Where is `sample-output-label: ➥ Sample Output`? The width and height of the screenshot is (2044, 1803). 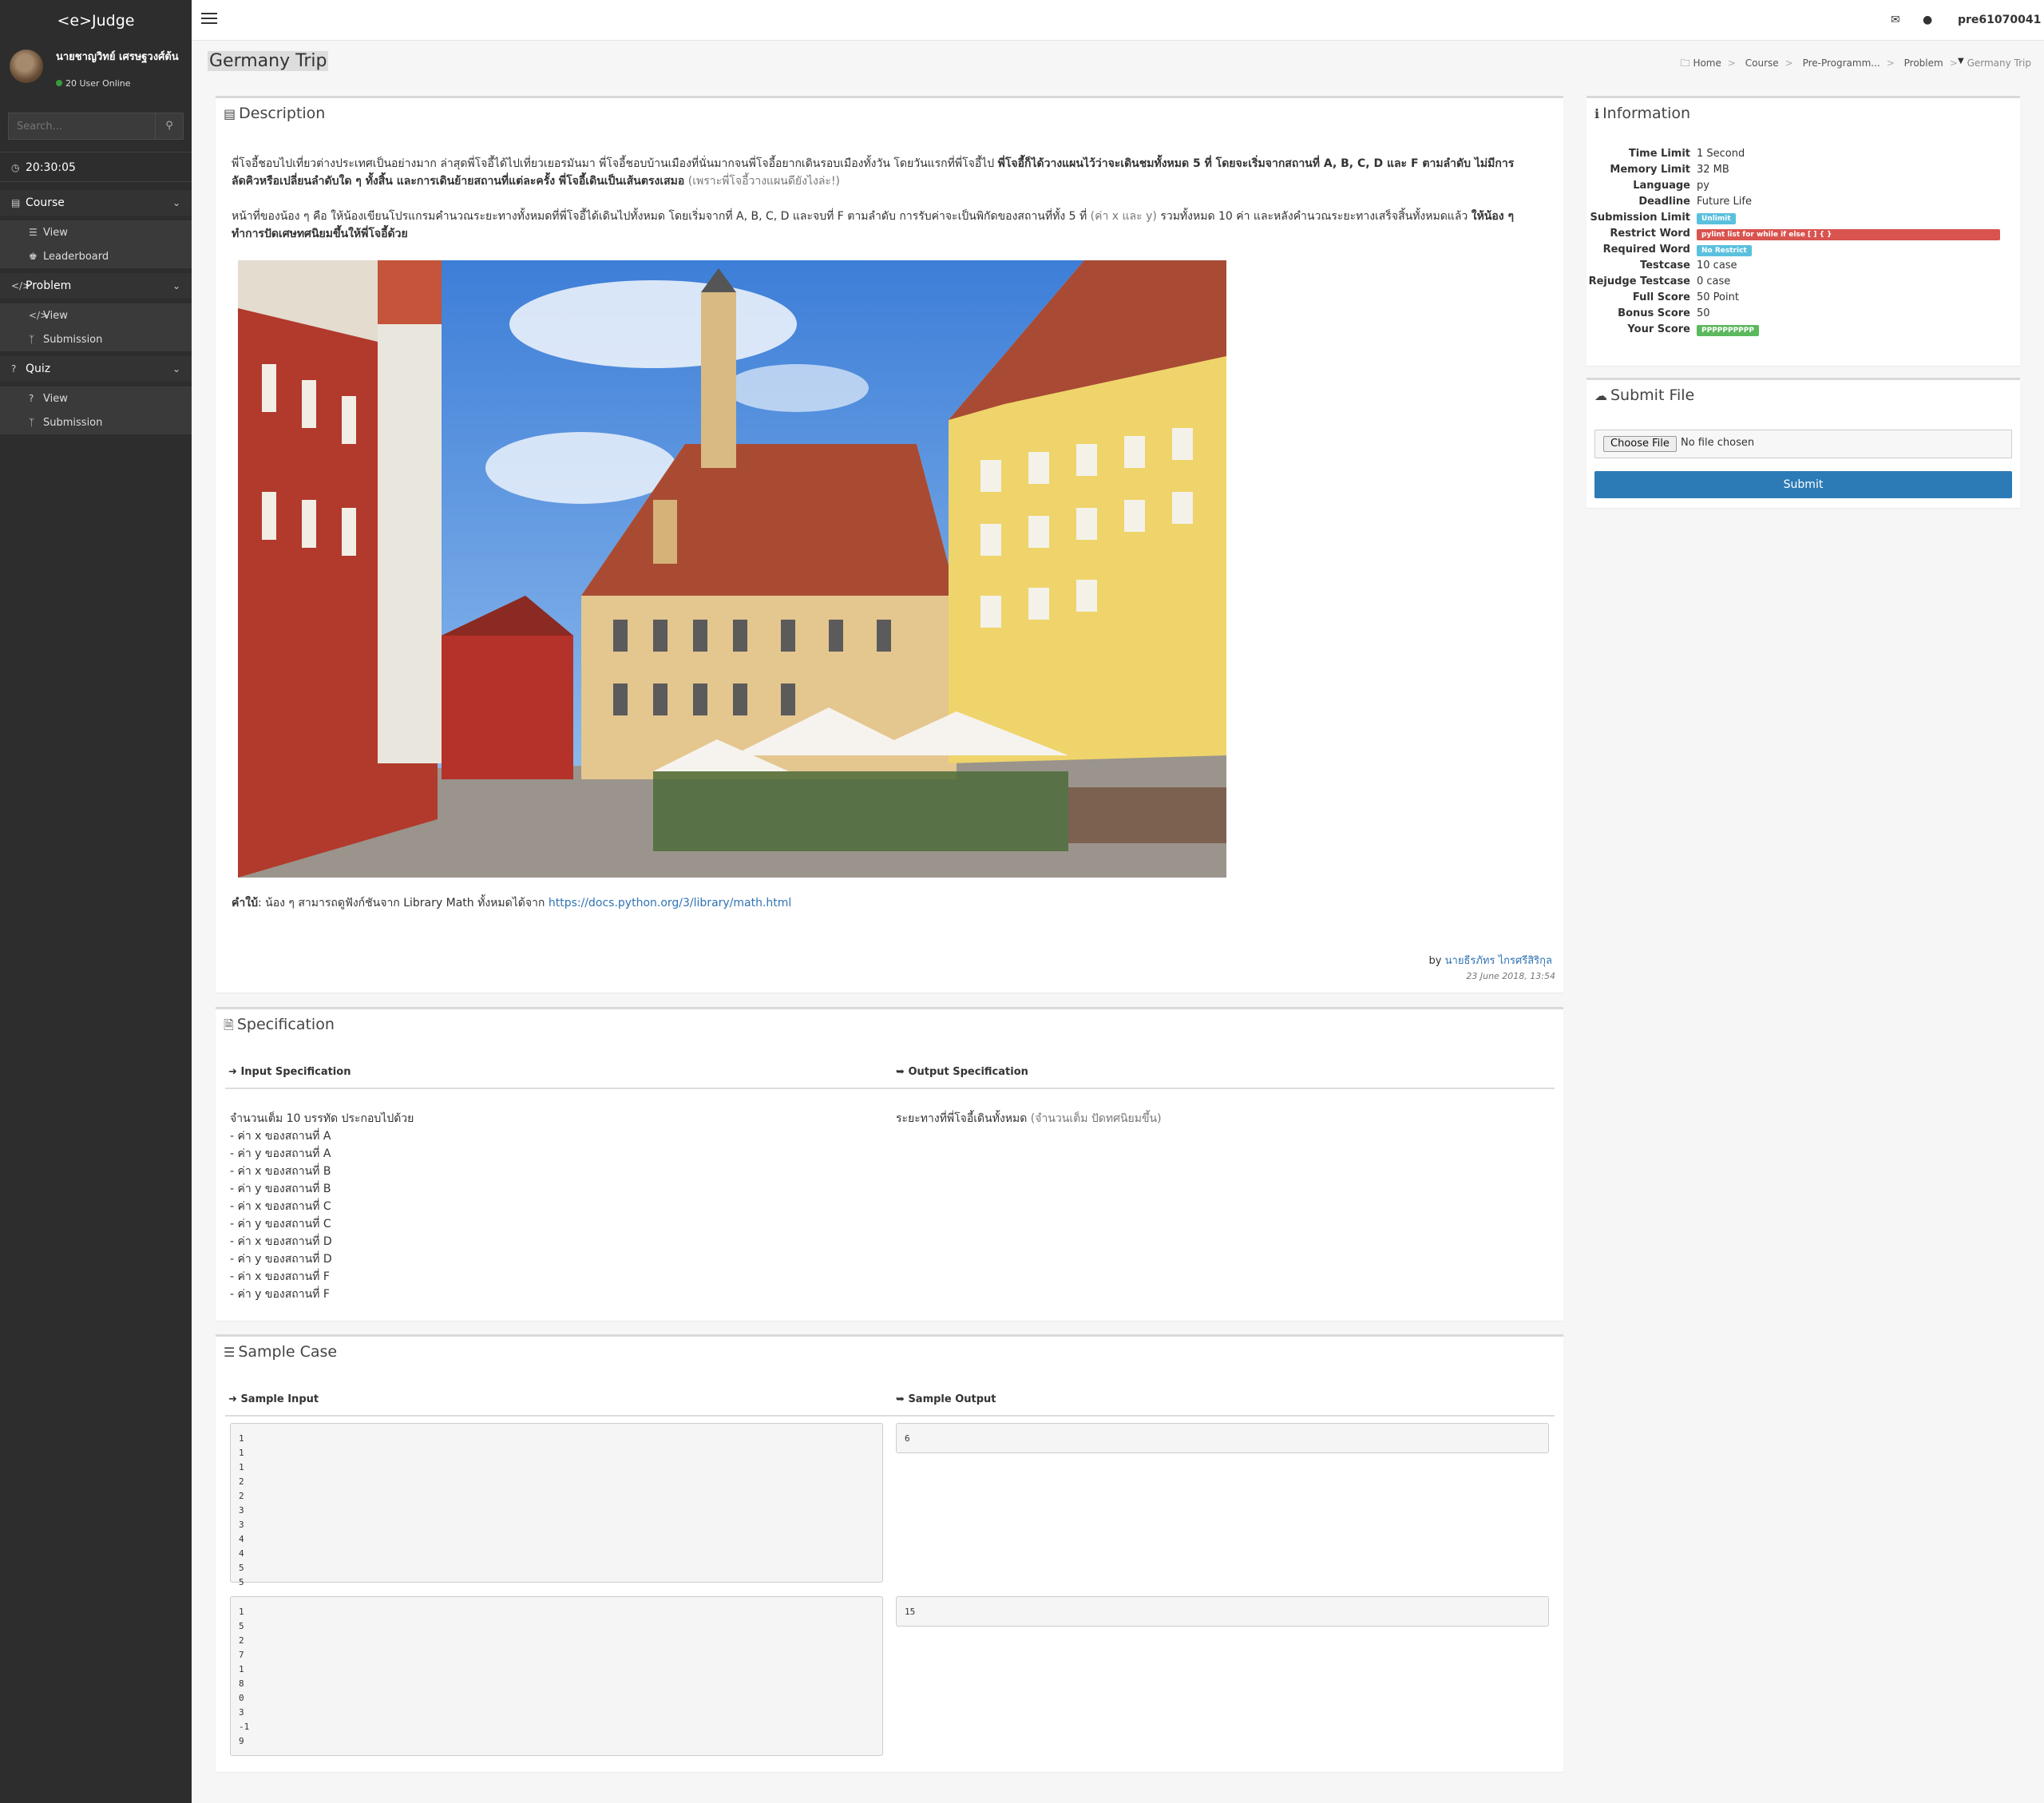 sample-output-label: ➥ Sample Output is located at coordinates (946, 1399).